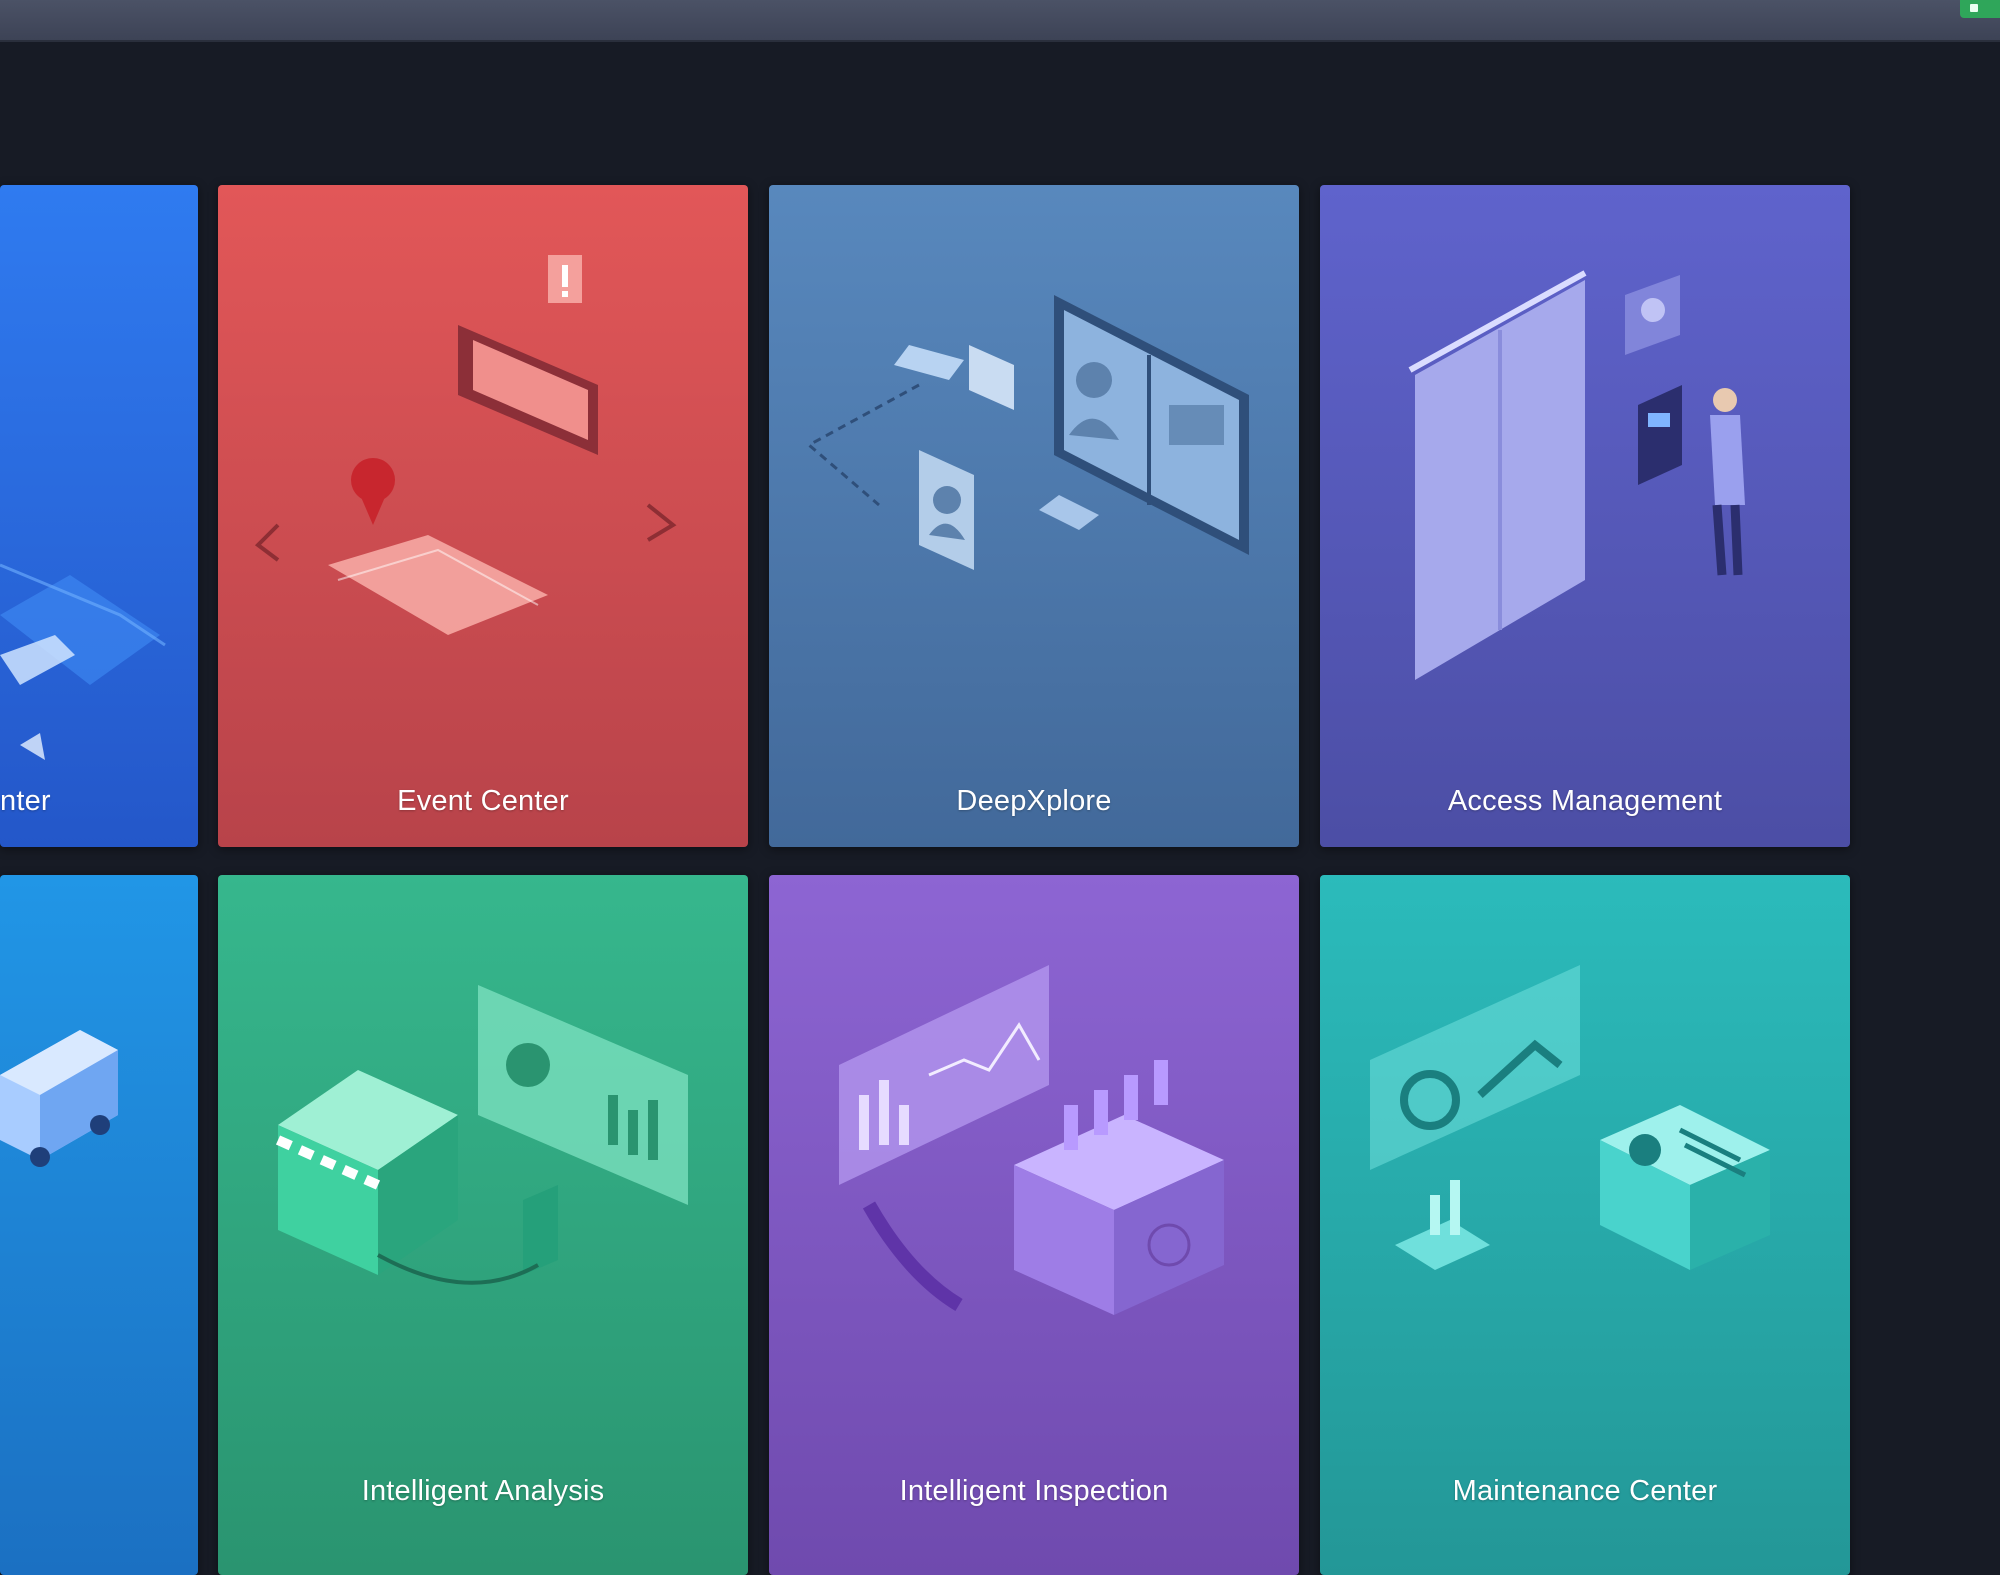 This screenshot has height=1575, width=2000. I want to click on tile-label: nter, so click(25, 801).